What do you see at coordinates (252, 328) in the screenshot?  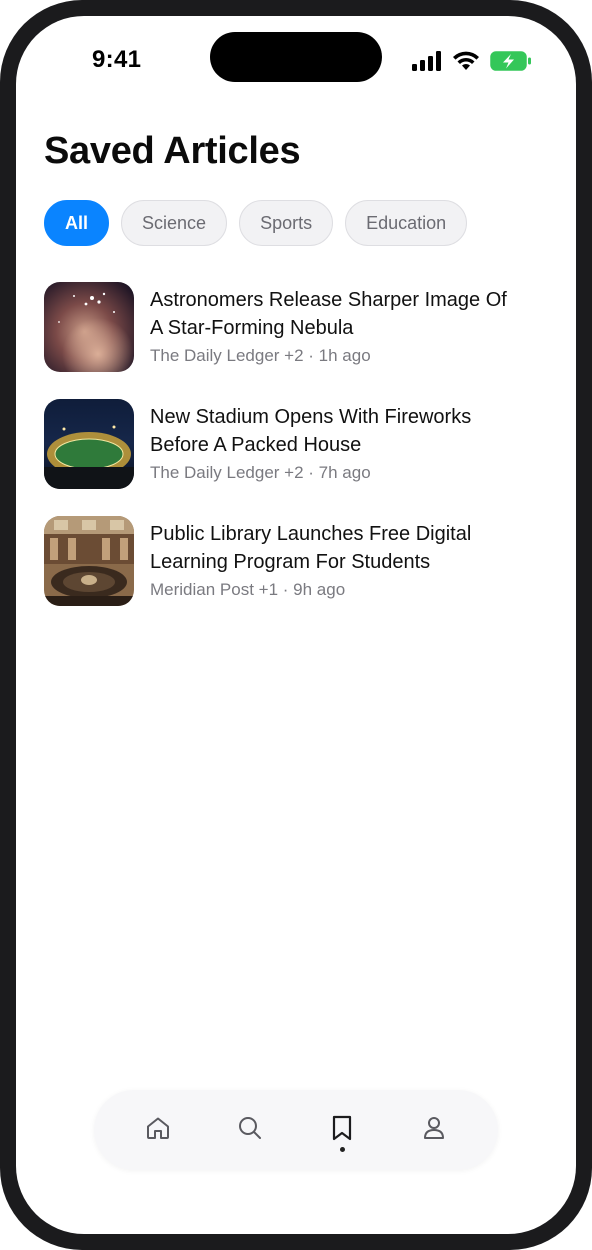 I see `article-title-line: A Star-Forming Nebula` at bounding box center [252, 328].